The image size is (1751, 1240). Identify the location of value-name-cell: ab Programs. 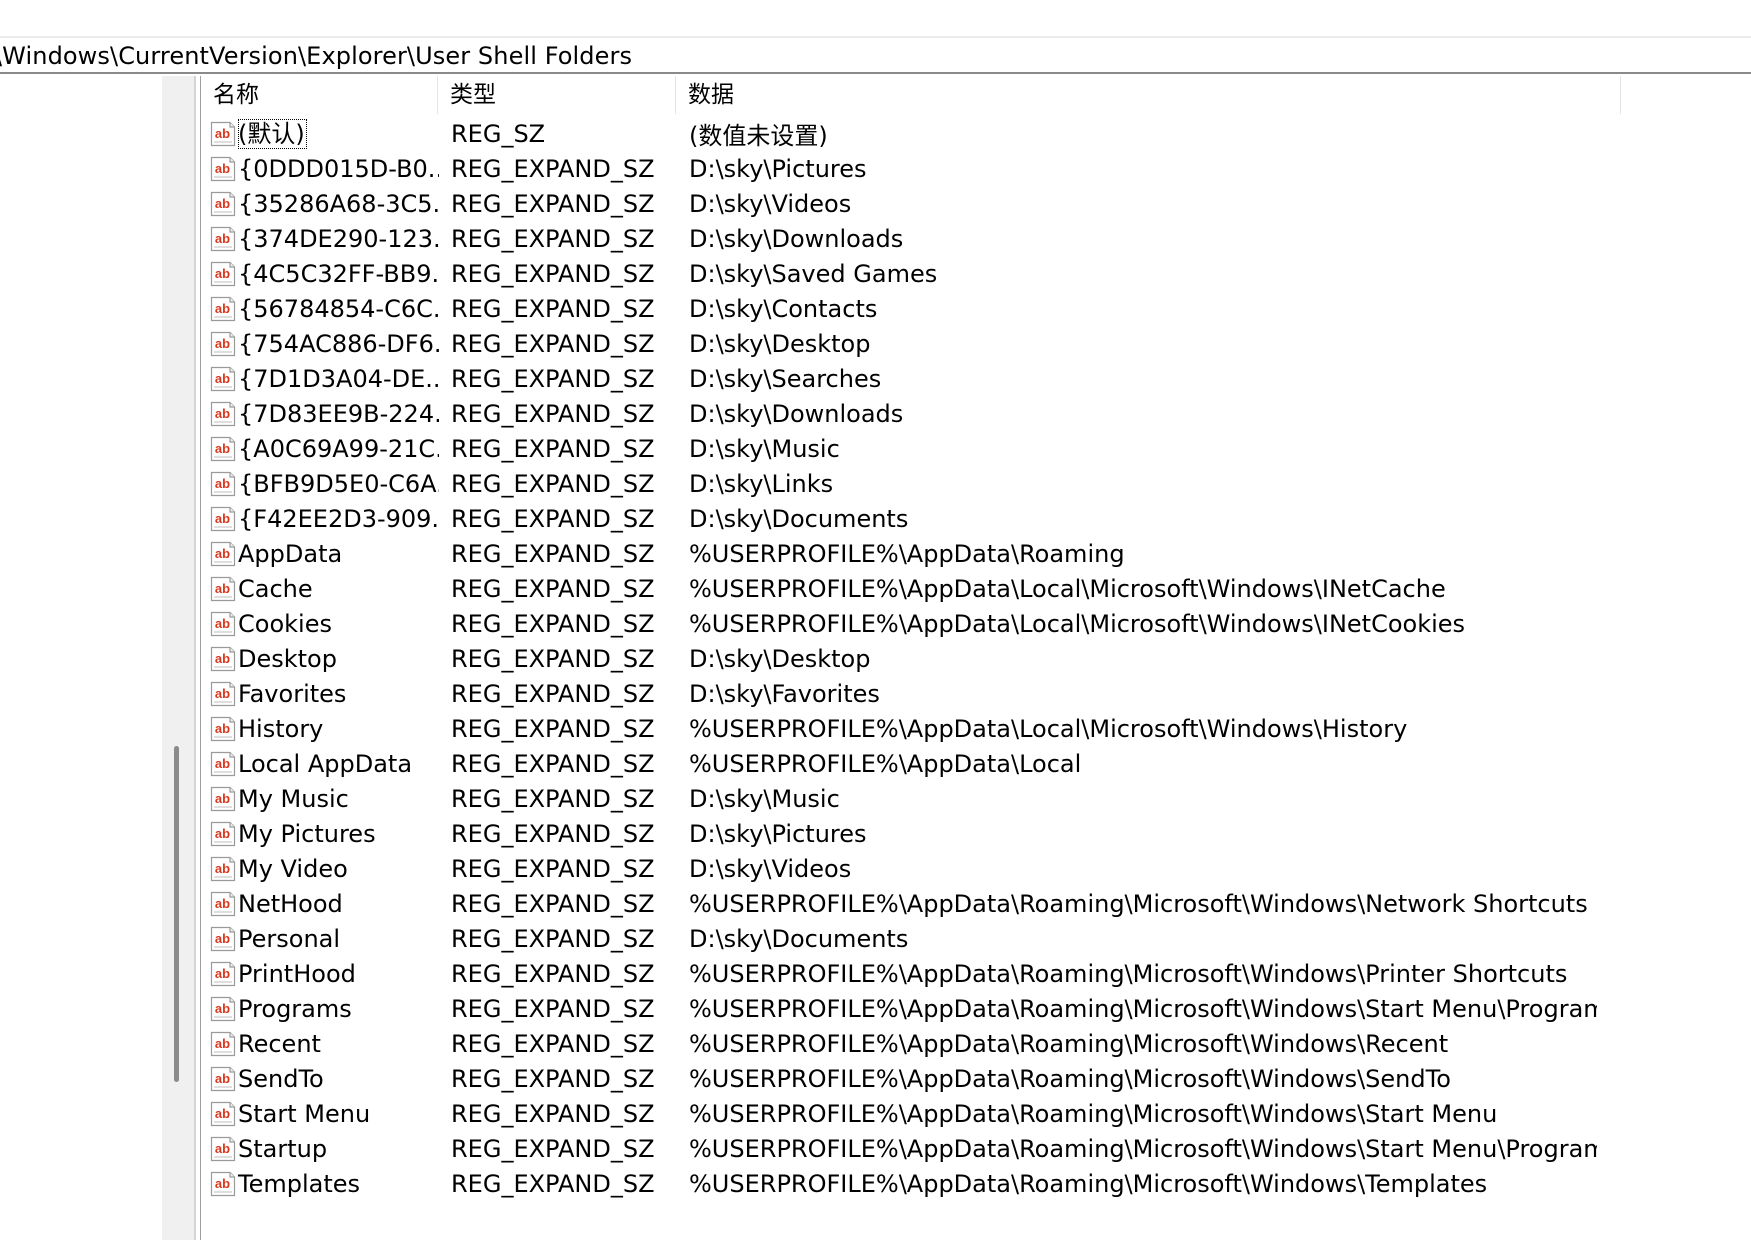
(320, 1009).